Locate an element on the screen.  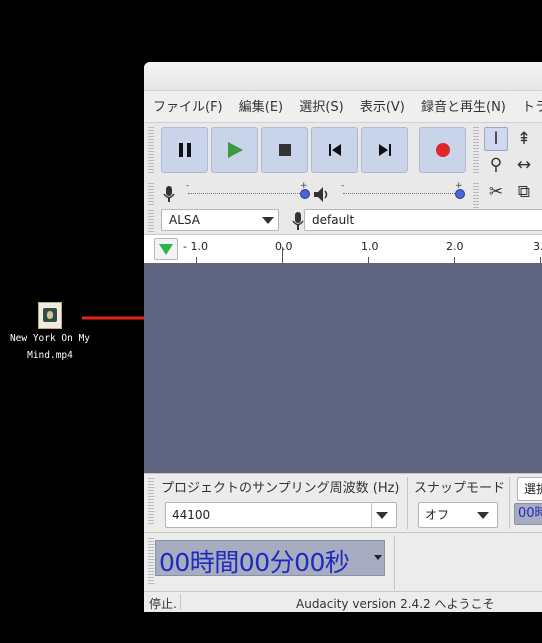
menu-transport: 録音と再生(N) is located at coordinates (463, 107).